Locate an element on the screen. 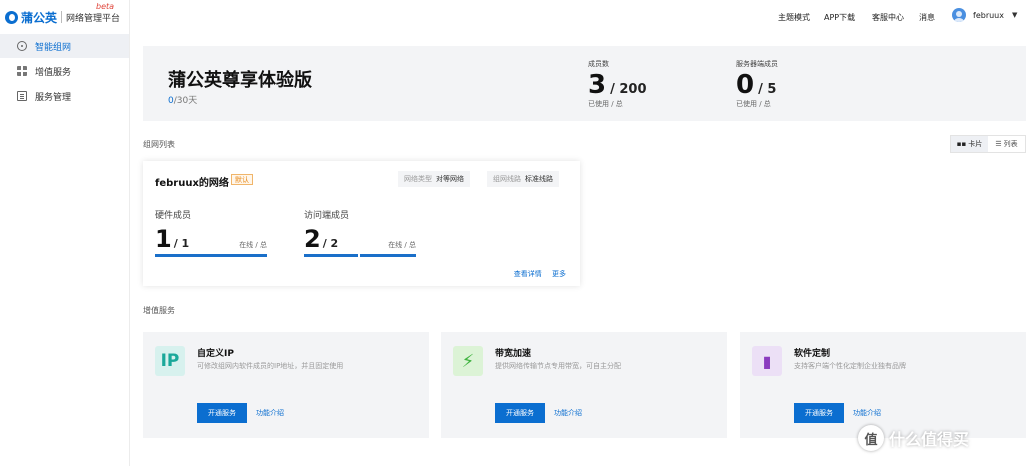 The height and width of the screenshot is (466, 1026). beta-badge: beta is located at coordinates (105, 6).